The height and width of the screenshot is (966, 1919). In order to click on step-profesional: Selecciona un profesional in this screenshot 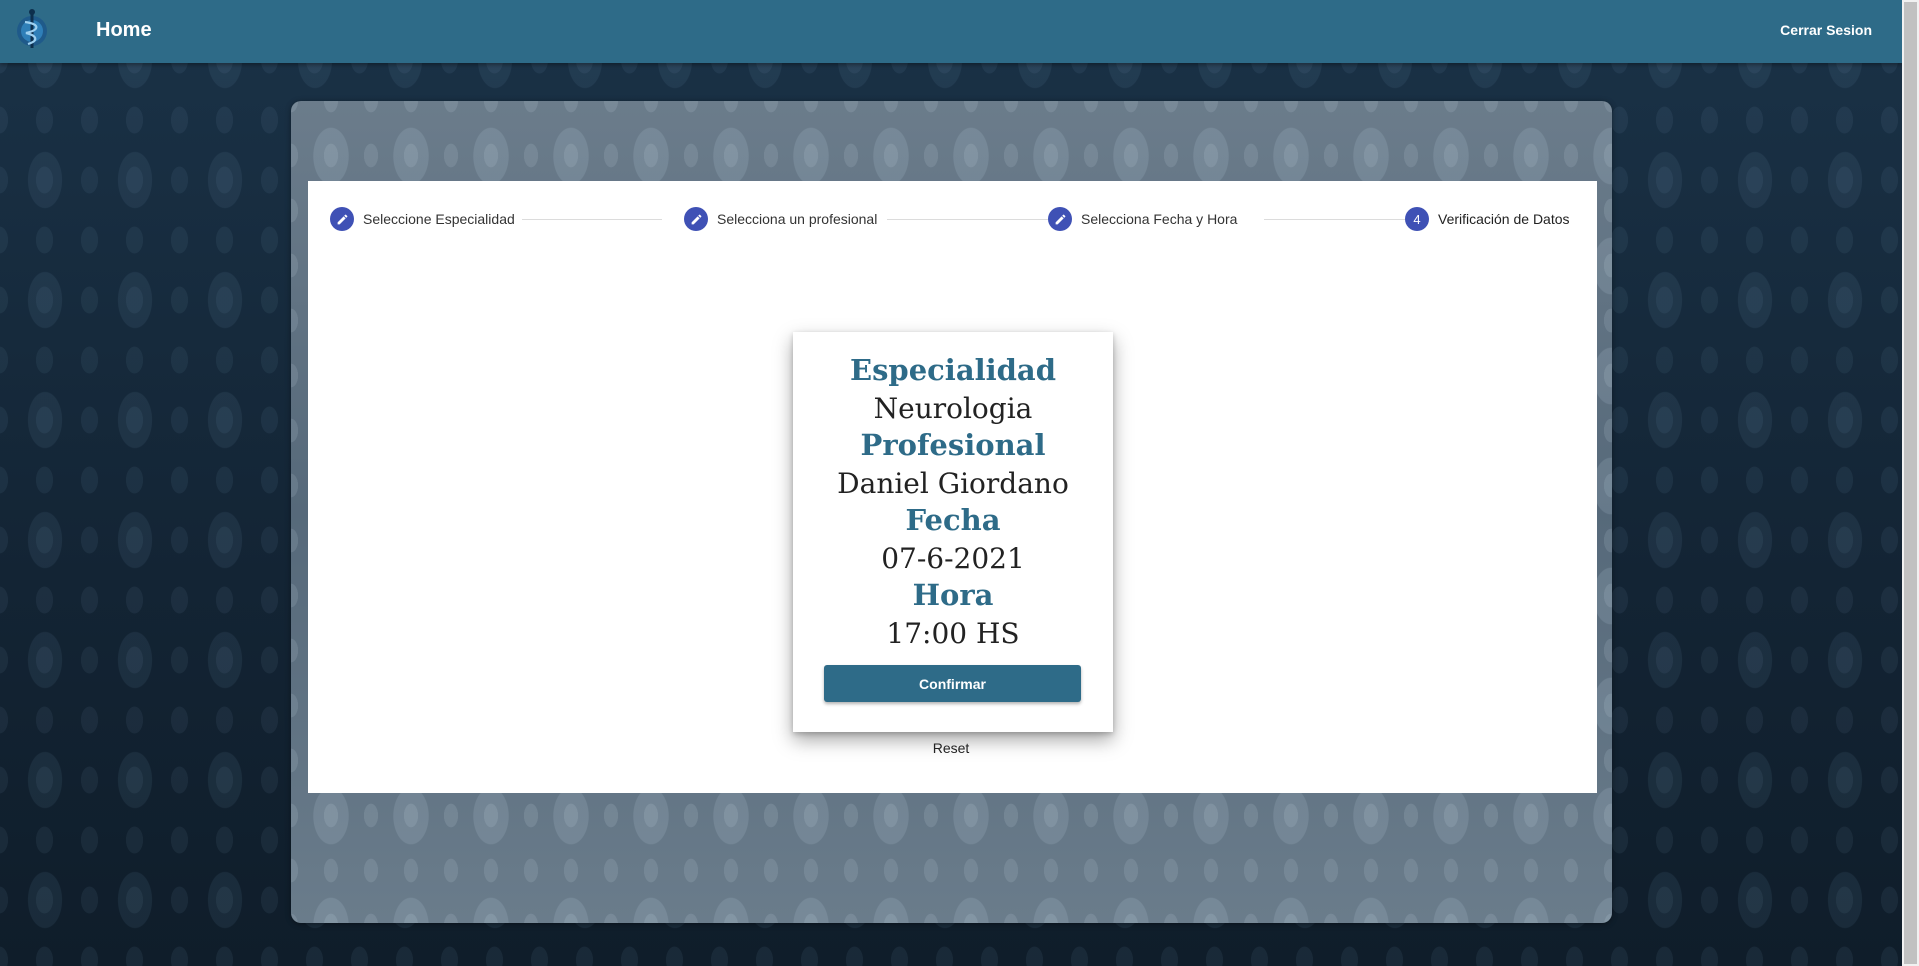, I will do `click(780, 219)`.